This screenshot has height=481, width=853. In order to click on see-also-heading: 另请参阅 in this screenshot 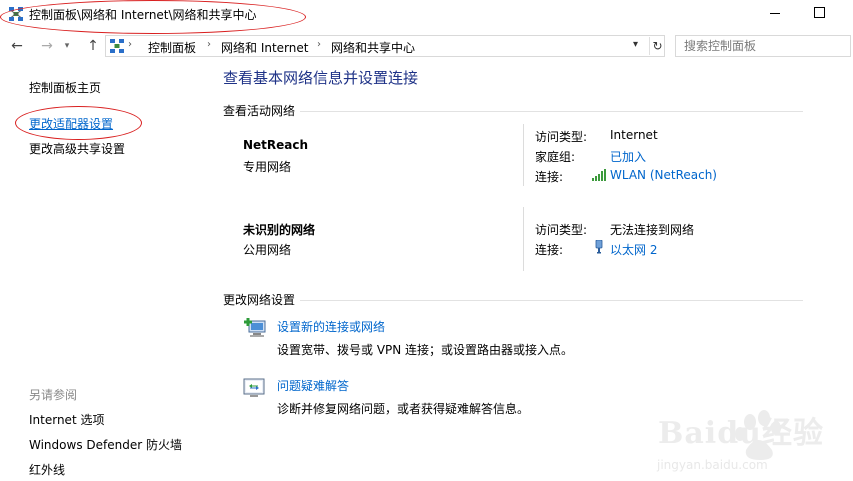, I will do `click(53, 395)`.